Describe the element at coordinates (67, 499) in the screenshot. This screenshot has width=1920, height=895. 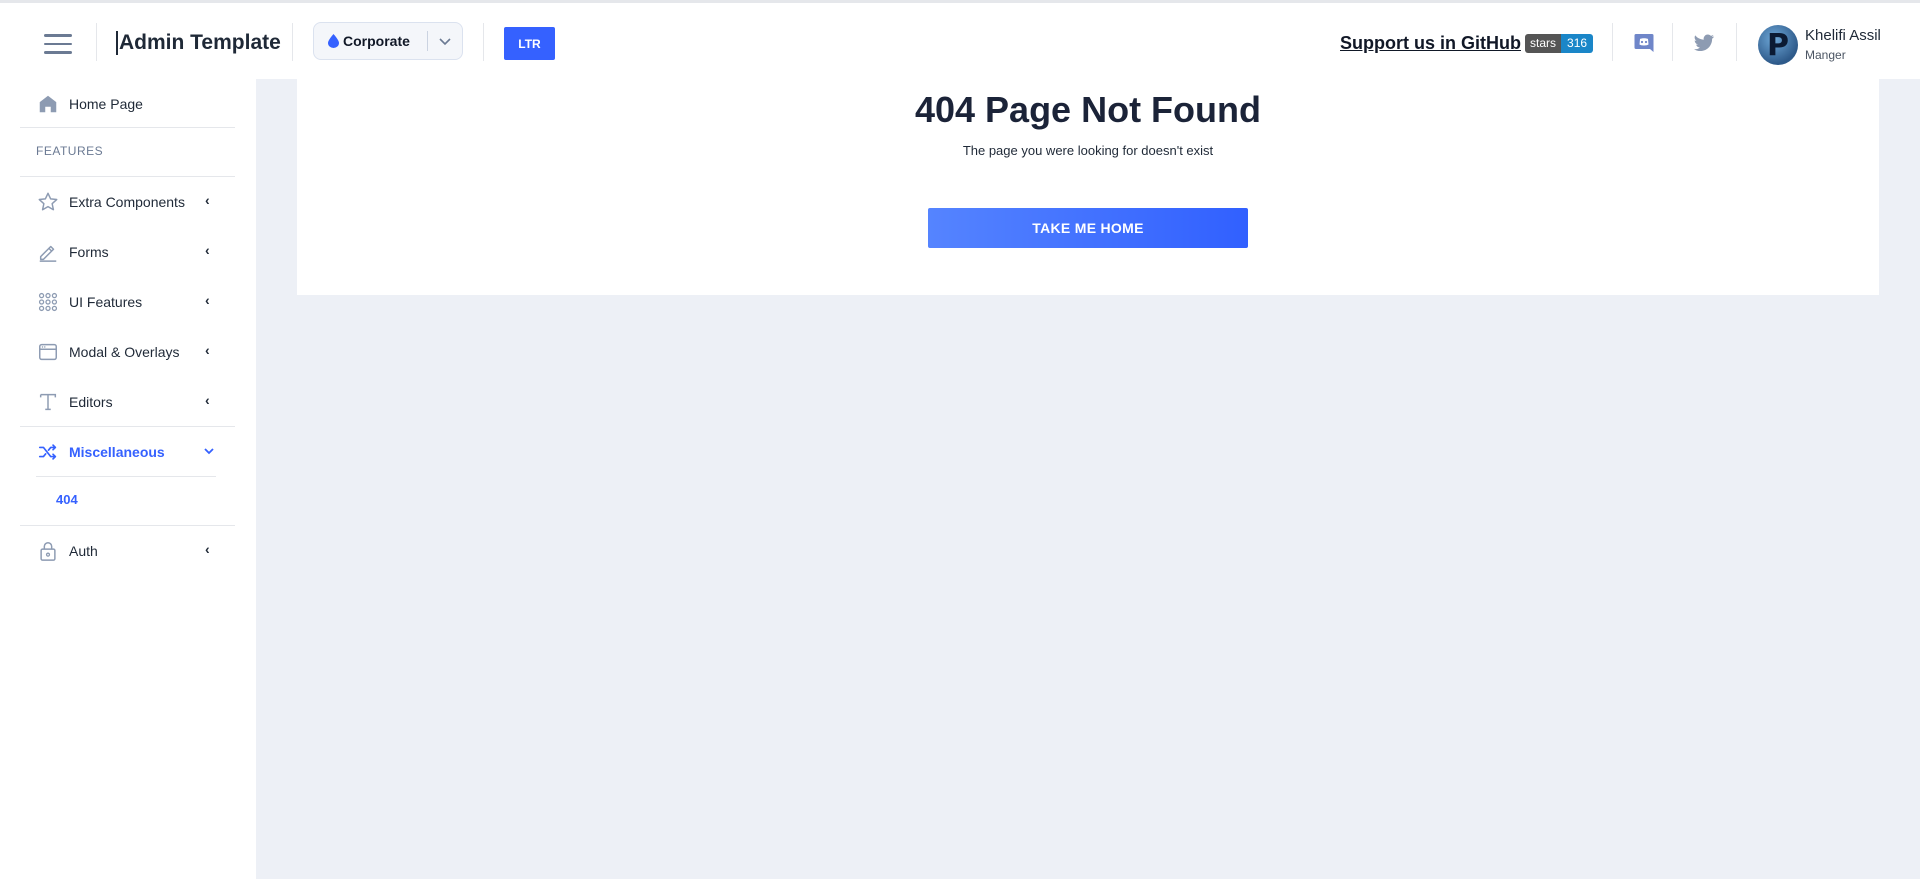
I see `sidebar-subitem-404: 404` at that location.